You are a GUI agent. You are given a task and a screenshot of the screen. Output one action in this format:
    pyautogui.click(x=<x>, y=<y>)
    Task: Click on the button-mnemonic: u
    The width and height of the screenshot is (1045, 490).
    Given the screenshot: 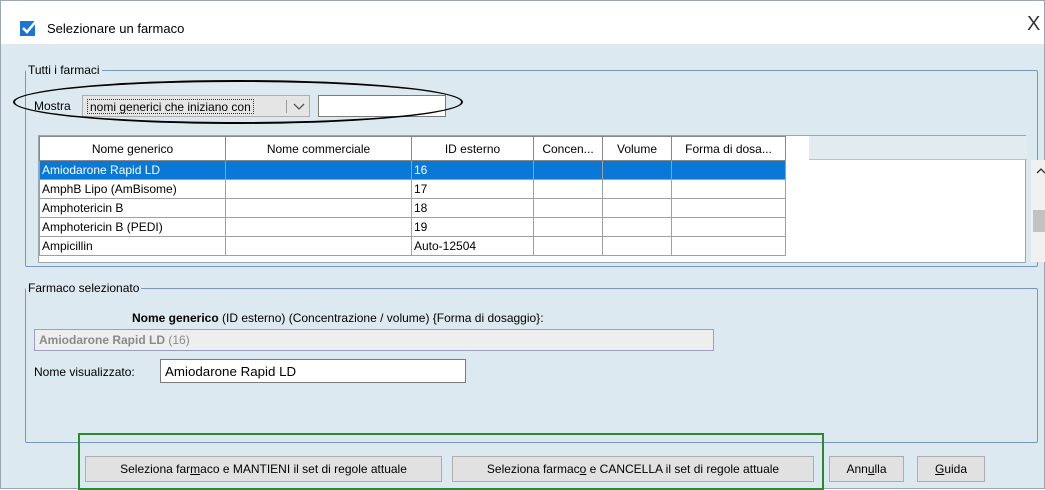 What is the action you would take?
    pyautogui.click(x=871, y=469)
    